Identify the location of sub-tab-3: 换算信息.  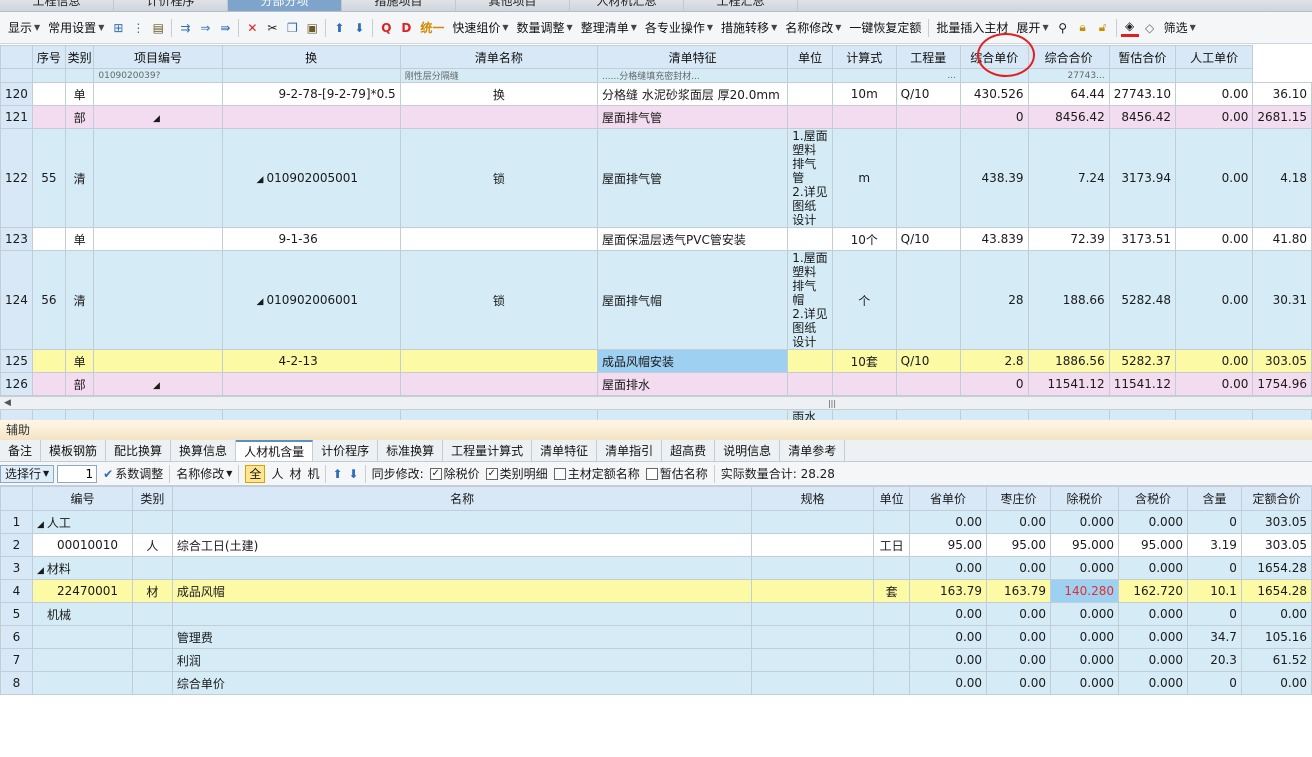
(204, 450).